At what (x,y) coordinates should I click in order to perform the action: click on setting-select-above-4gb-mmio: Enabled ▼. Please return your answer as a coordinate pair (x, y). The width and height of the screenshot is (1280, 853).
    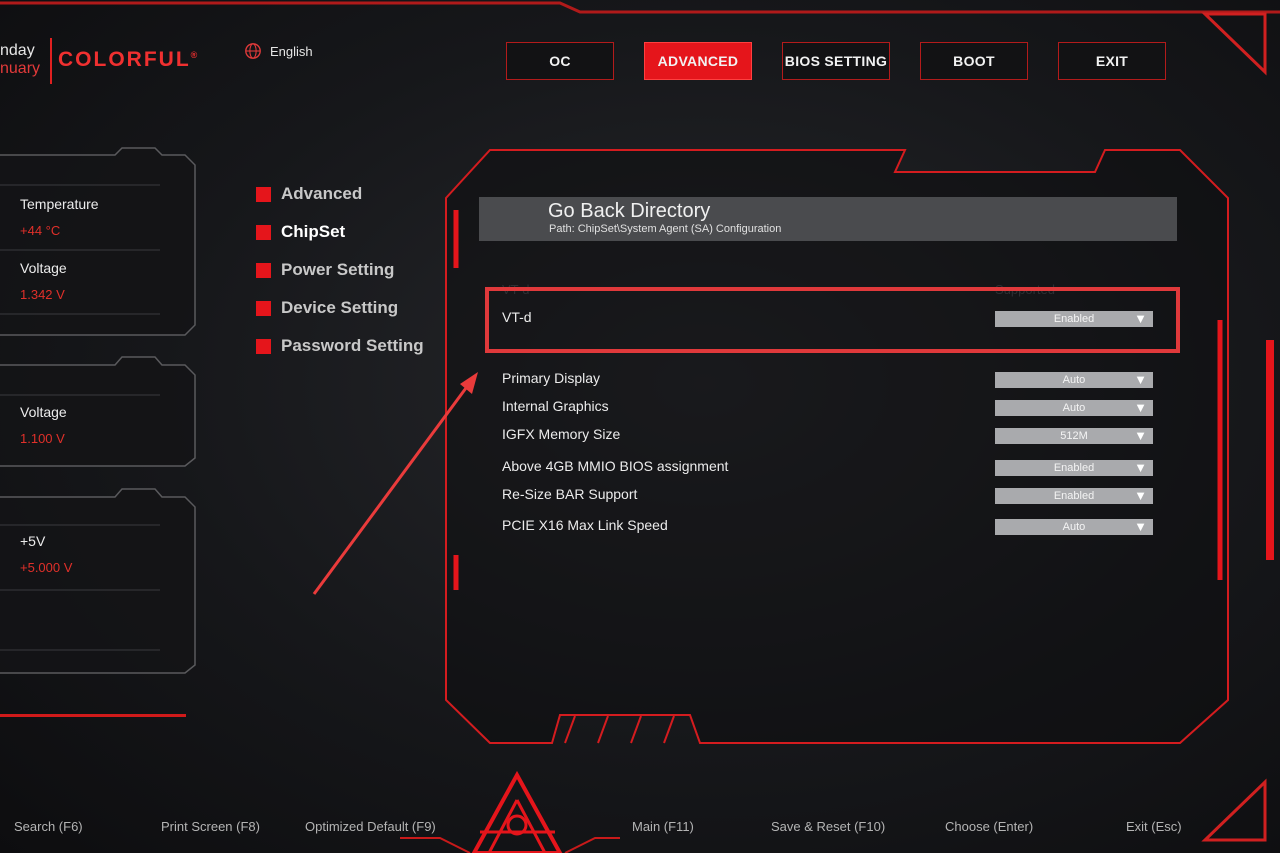
    Looking at the image, I should click on (1074, 468).